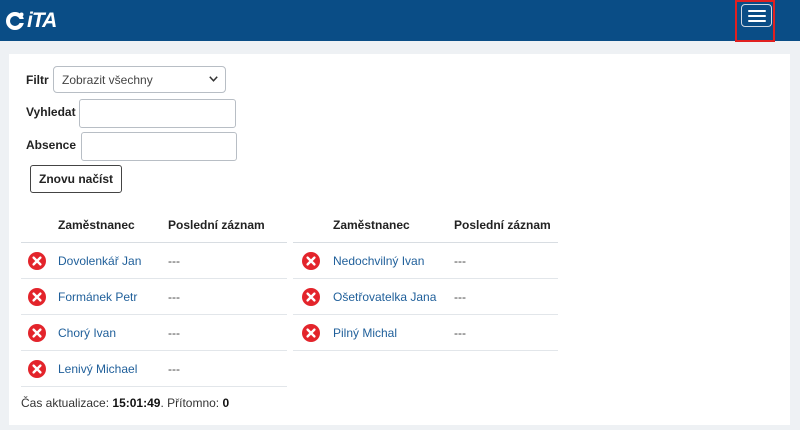 The image size is (800, 430). Describe the element at coordinates (384, 297) in the screenshot. I see `employee-name-link: Ošetřovatelka Jana` at that location.